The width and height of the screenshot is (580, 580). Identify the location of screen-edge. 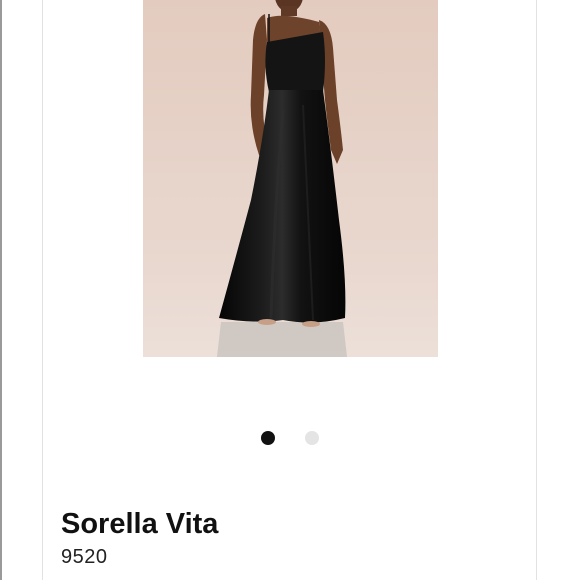
(1, 290).